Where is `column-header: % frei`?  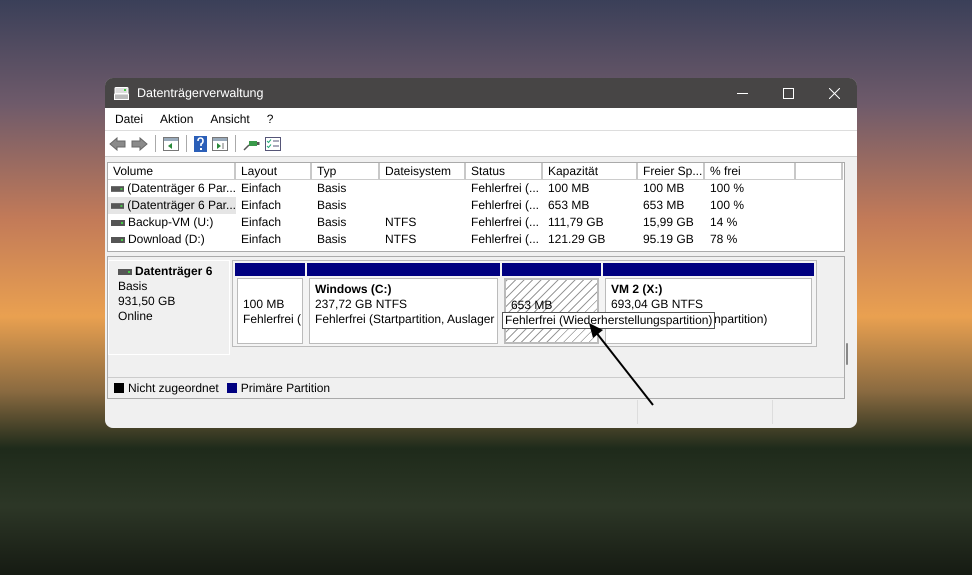 column-header: % frei is located at coordinates (750, 171).